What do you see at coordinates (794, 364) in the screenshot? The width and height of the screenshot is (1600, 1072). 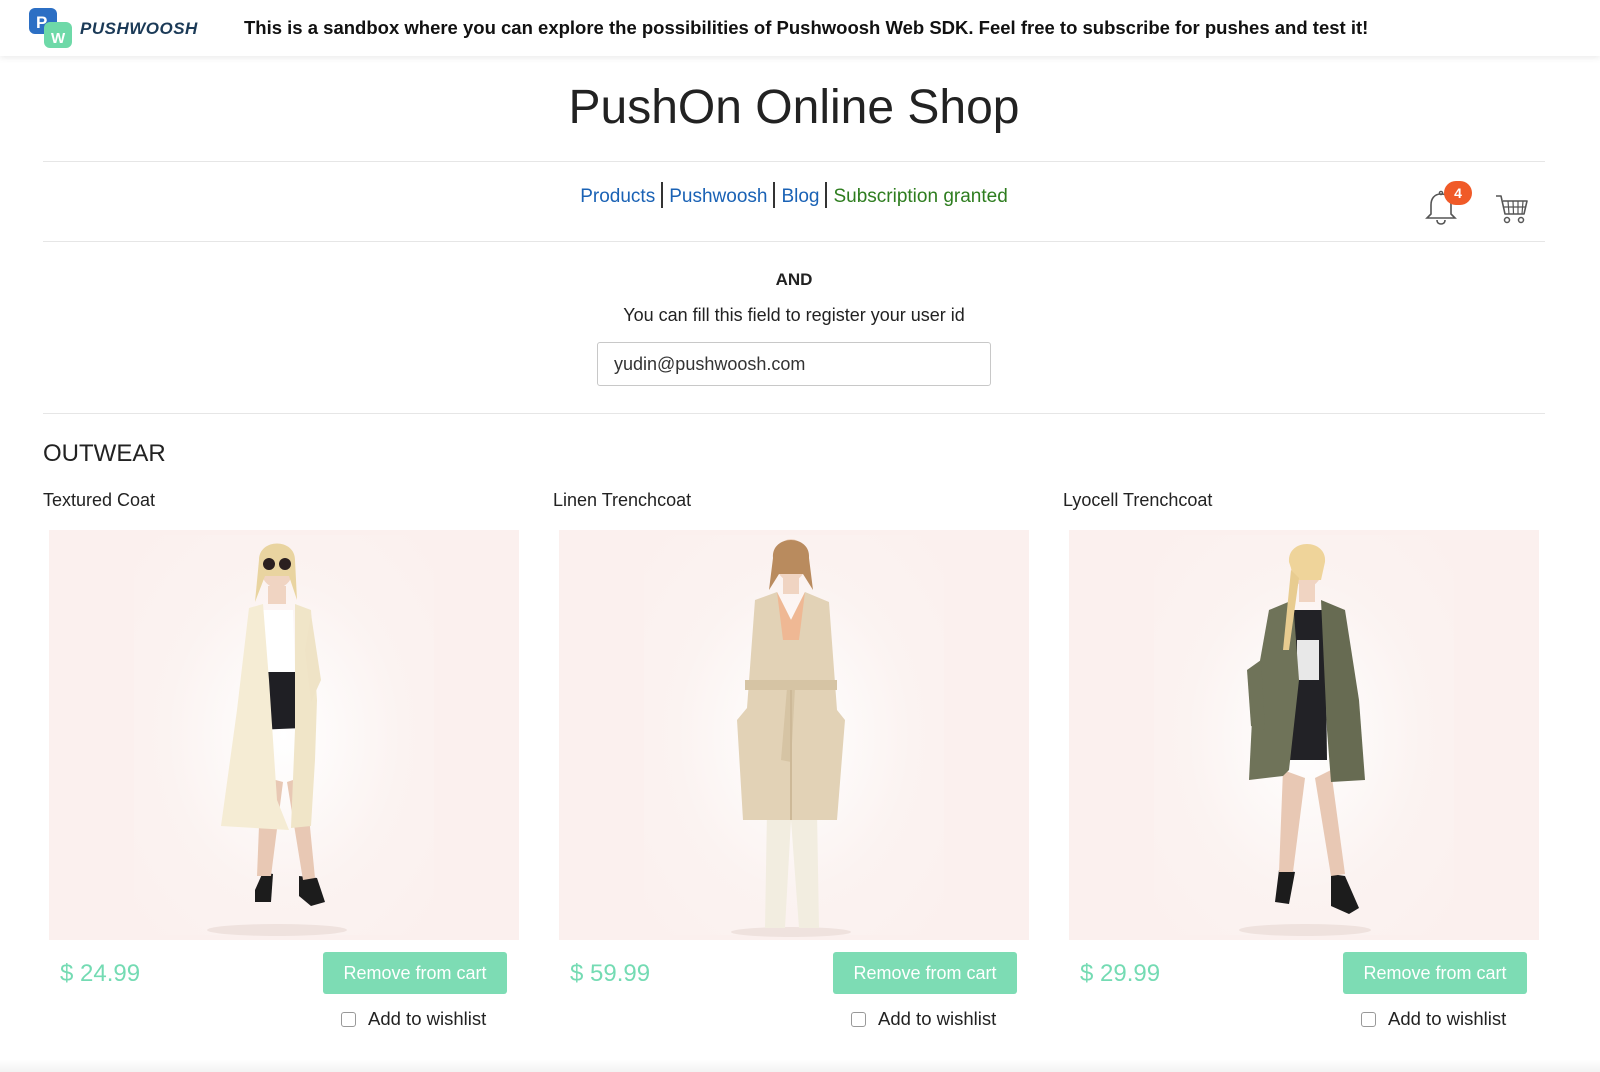 I see `user-id-input` at bounding box center [794, 364].